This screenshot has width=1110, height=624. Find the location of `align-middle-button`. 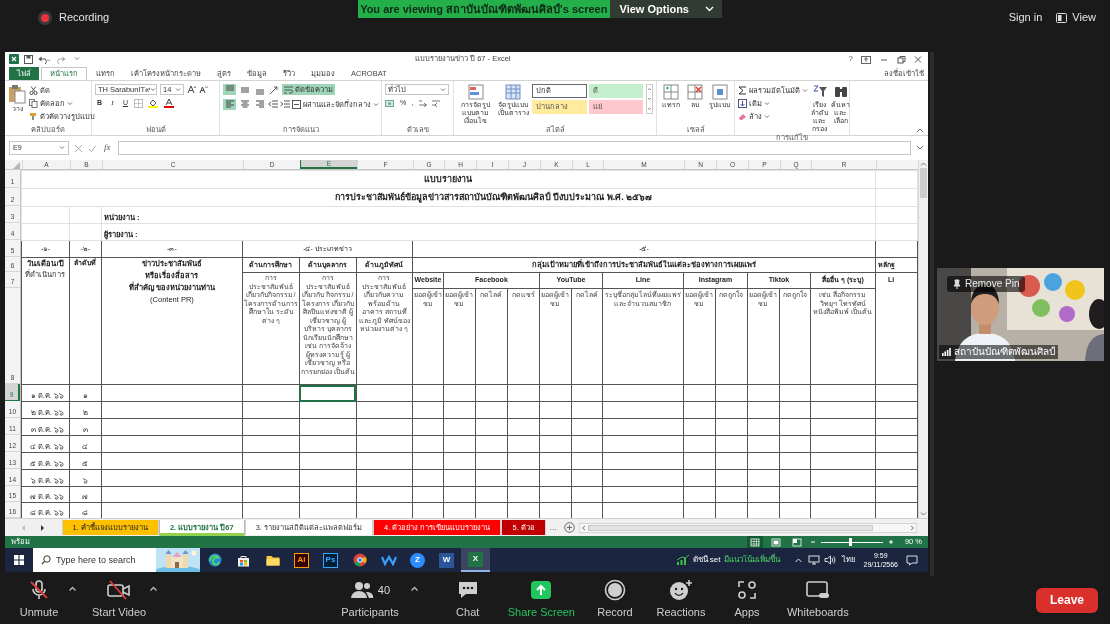

align-middle-button is located at coordinates (244, 89).